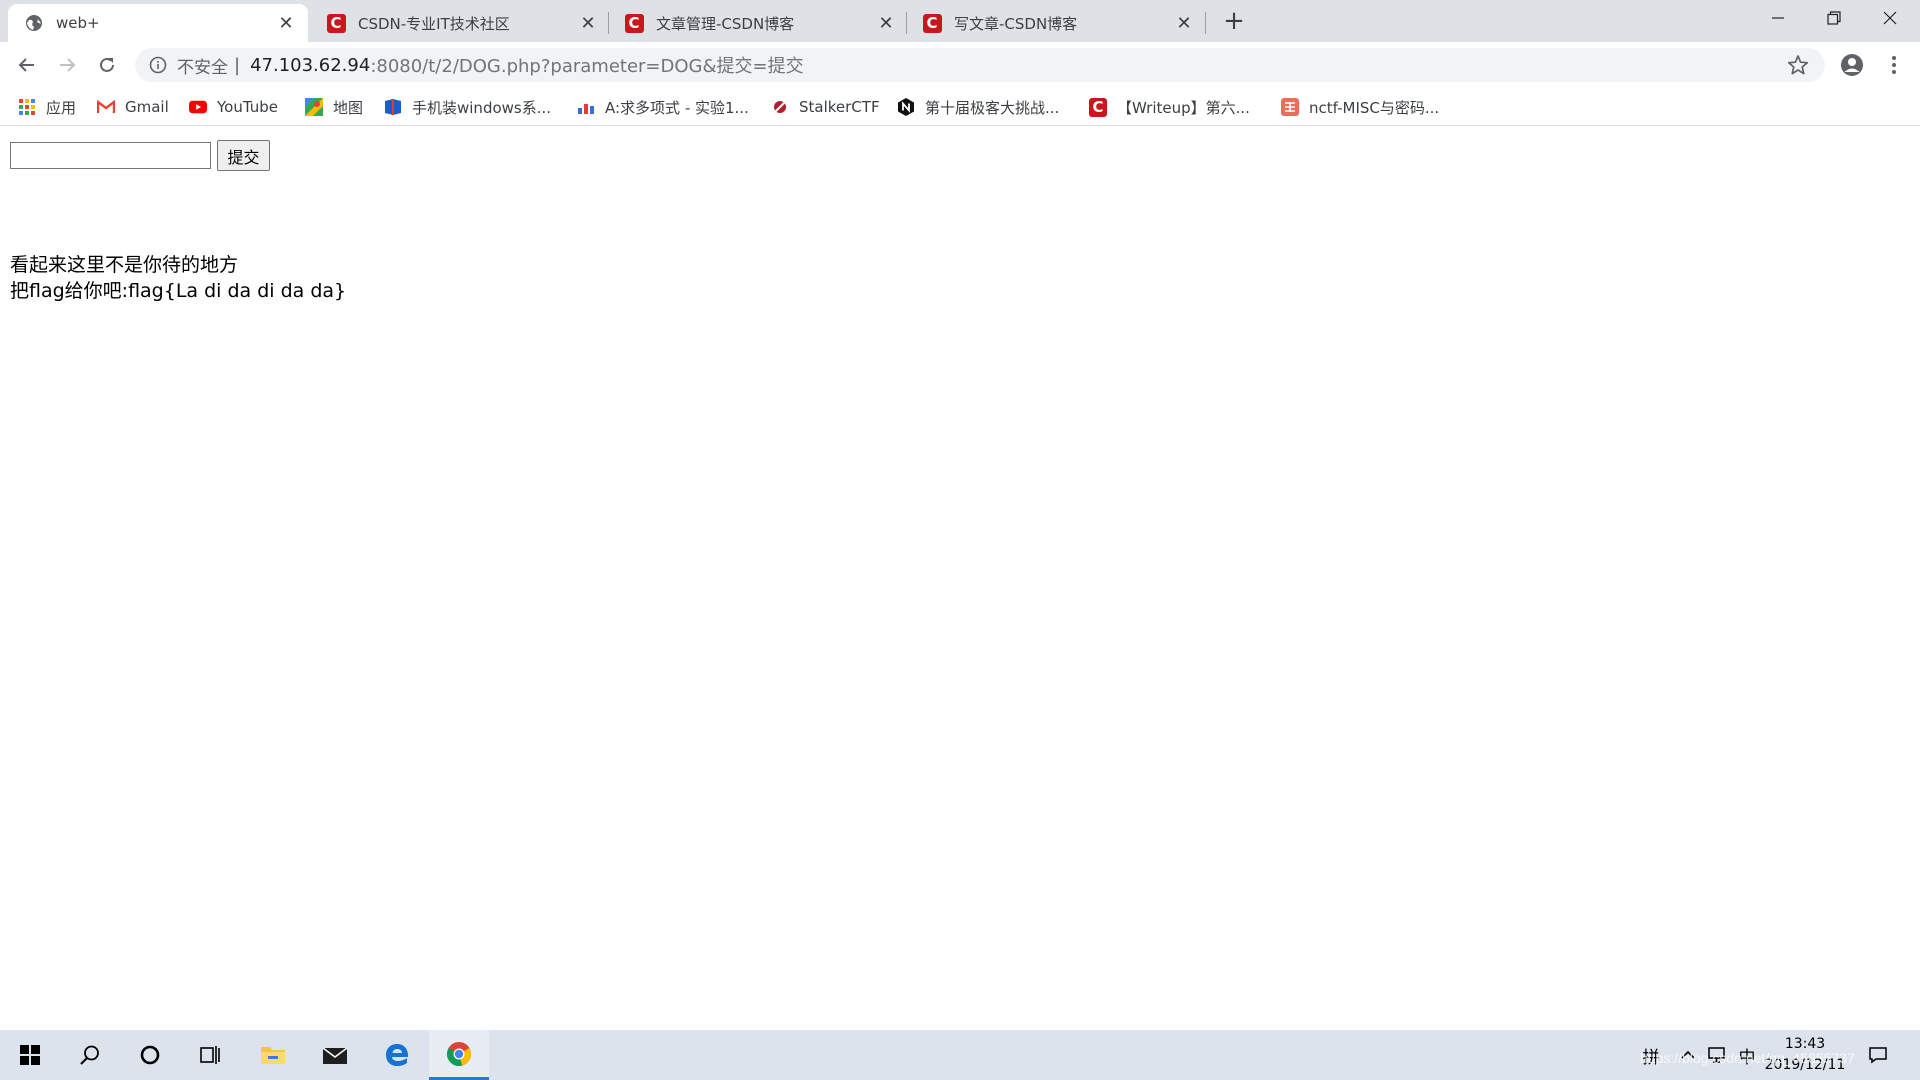 This screenshot has height=1080, width=1920. Describe the element at coordinates (1778, 18) in the screenshot. I see `minimize-icon` at that location.